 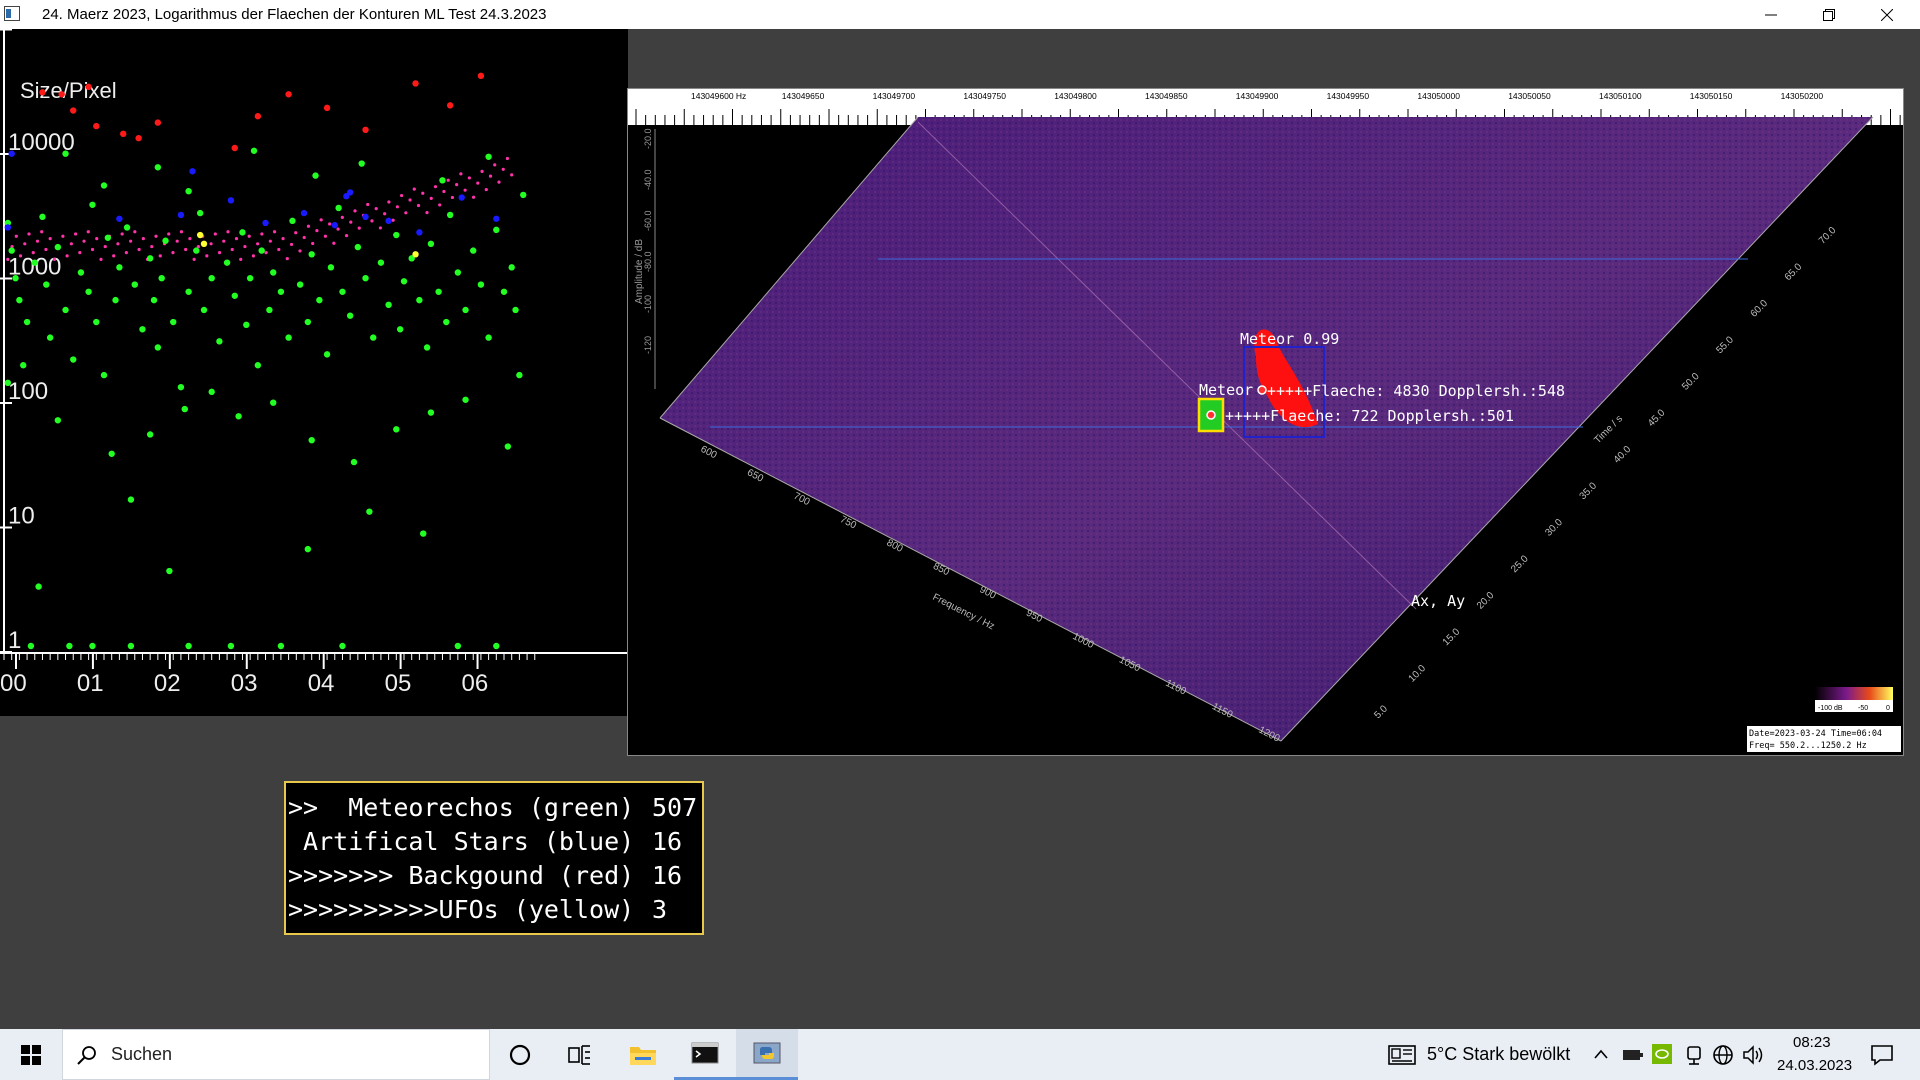 I want to click on windows-logo-icon, so click(x=31, y=1054).